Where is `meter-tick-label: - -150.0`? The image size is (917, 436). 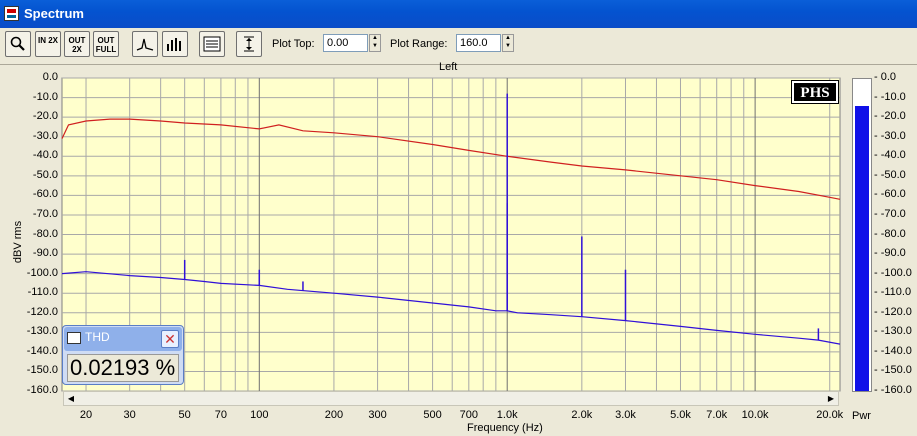 meter-tick-label: - -150.0 is located at coordinates (893, 370).